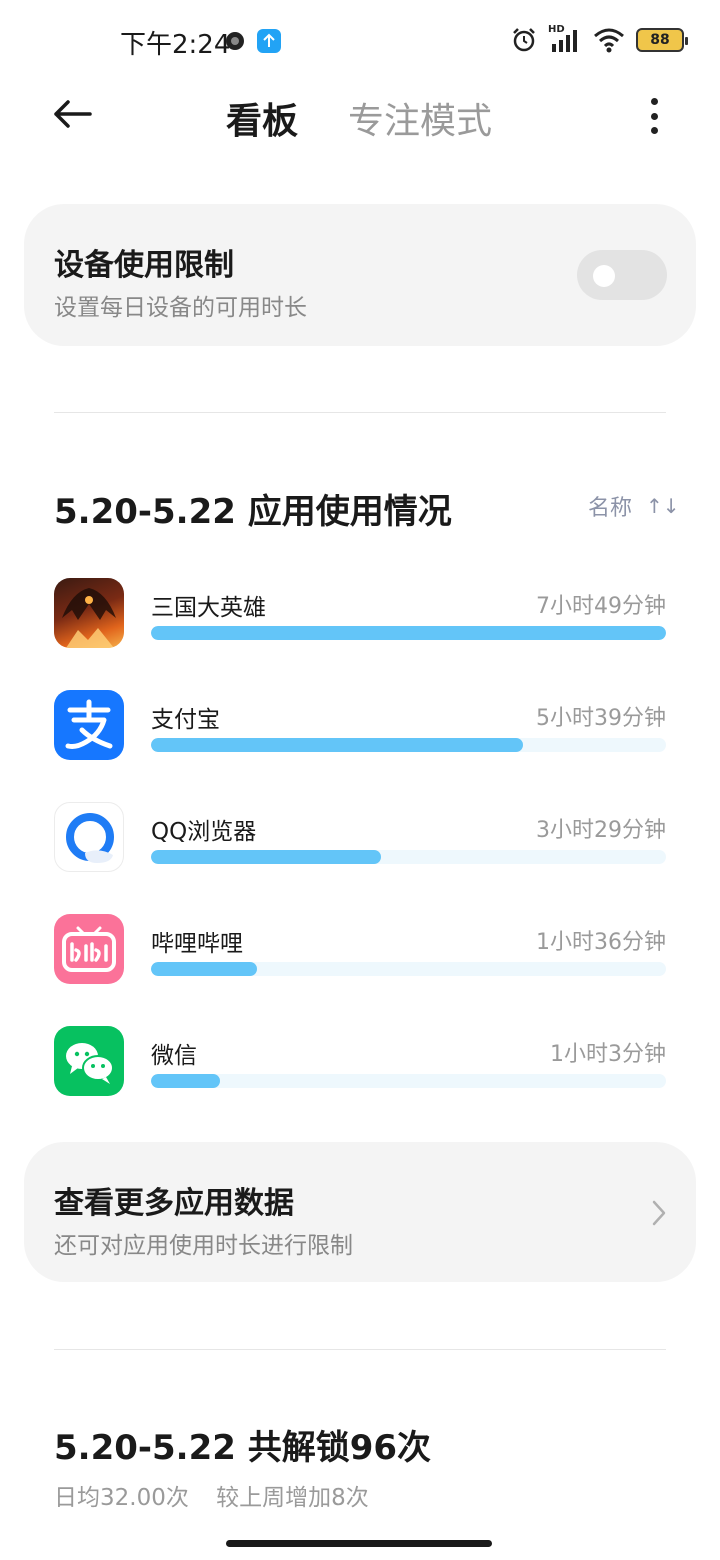 This screenshot has width=720, height=1560. What do you see at coordinates (360, 40) in the screenshot?
I see `status-bar: 下午2:24 HD 88` at bounding box center [360, 40].